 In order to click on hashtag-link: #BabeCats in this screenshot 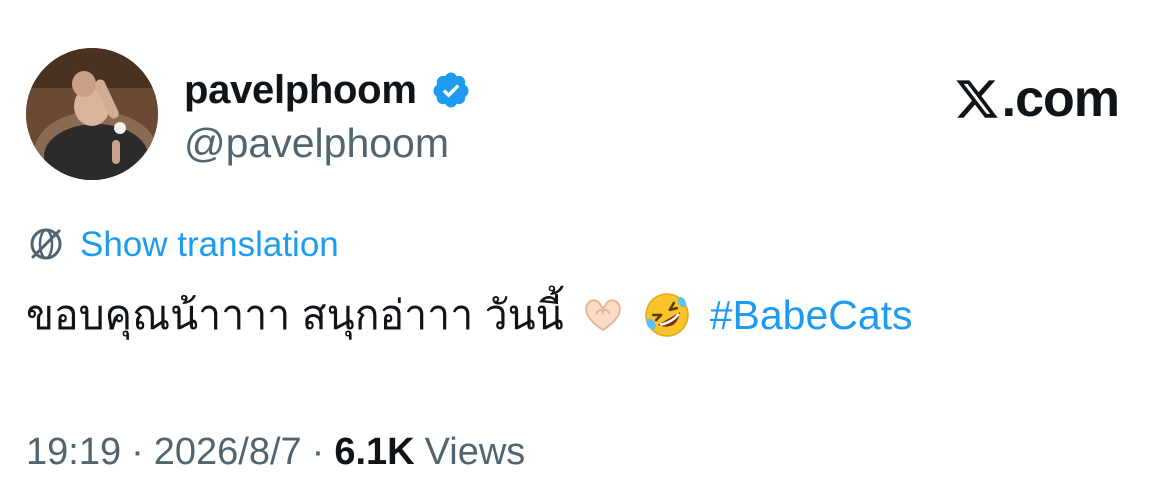, I will do `click(811, 315)`.